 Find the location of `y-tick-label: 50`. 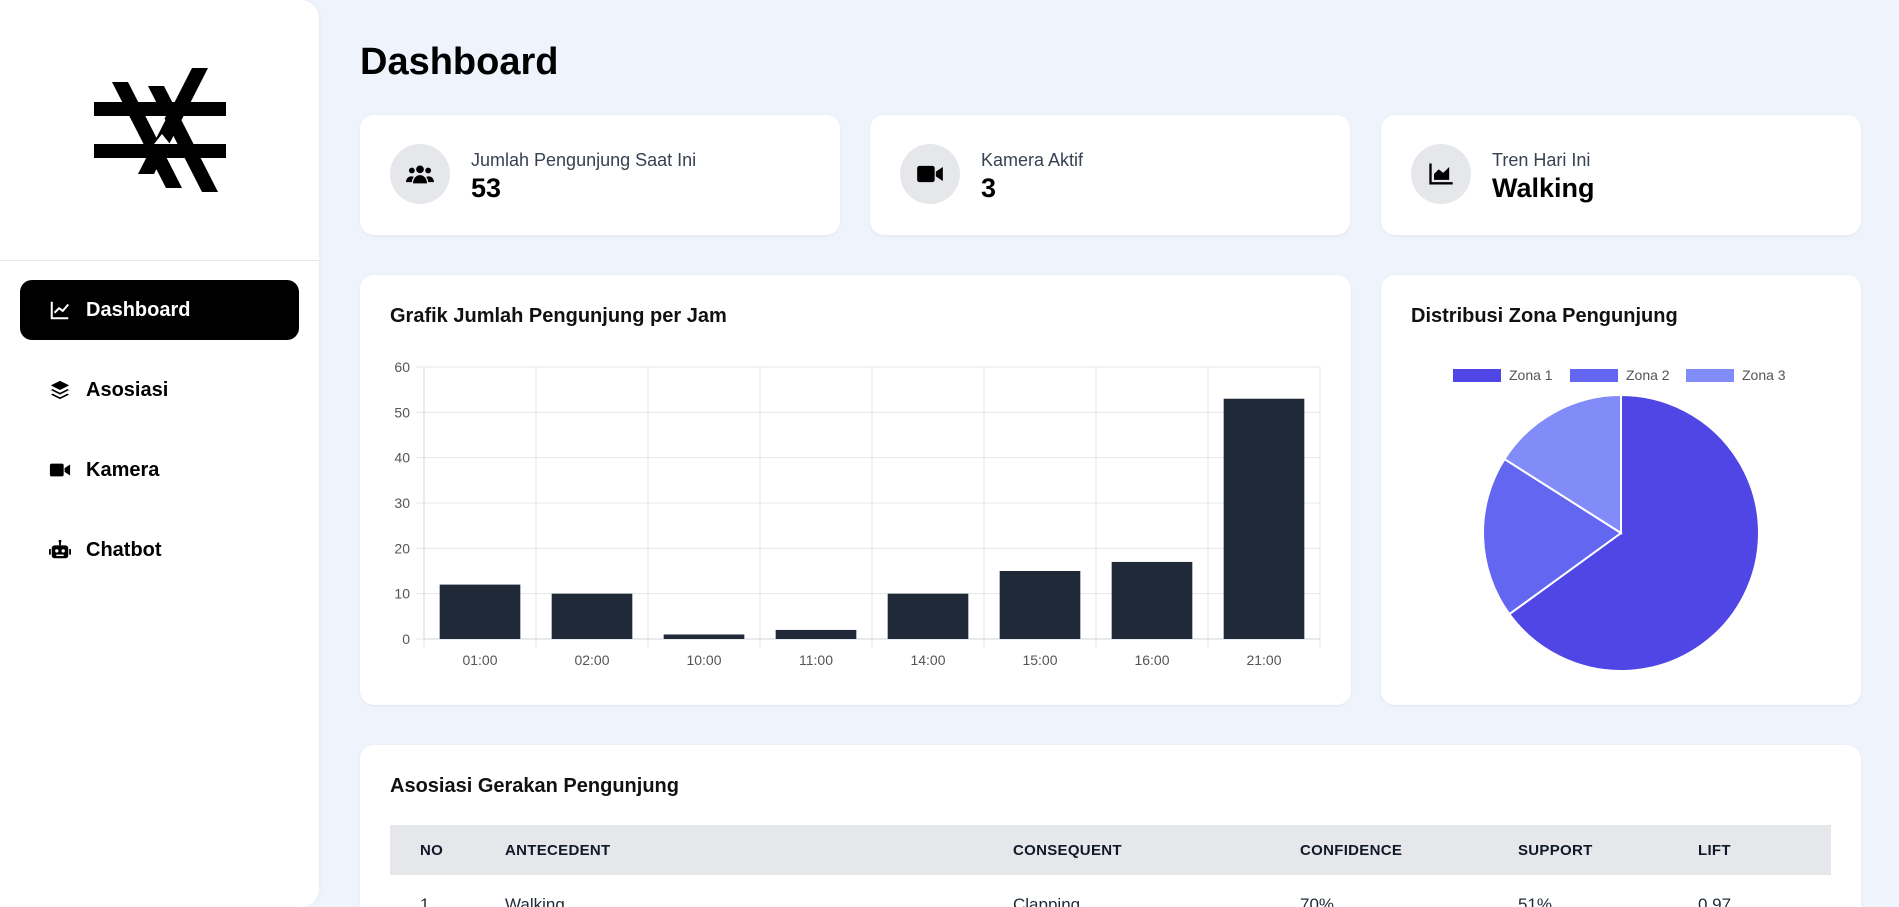

y-tick-label: 50 is located at coordinates (402, 412).